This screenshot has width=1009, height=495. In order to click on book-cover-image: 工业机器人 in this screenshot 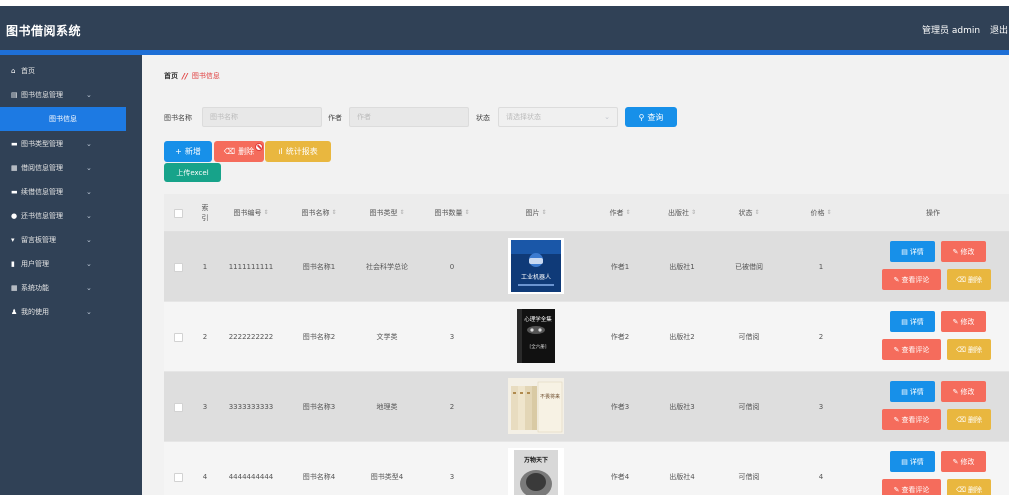, I will do `click(536, 266)`.